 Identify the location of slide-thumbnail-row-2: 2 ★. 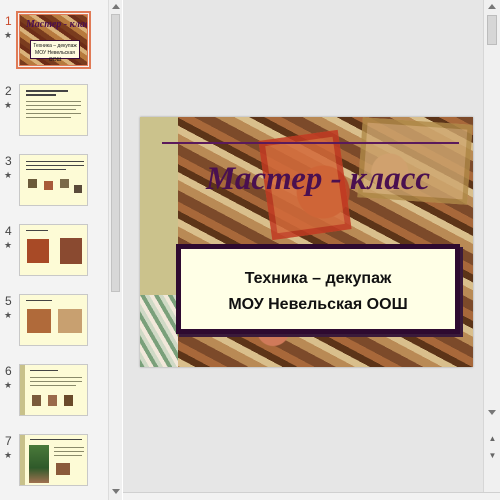
(54, 114).